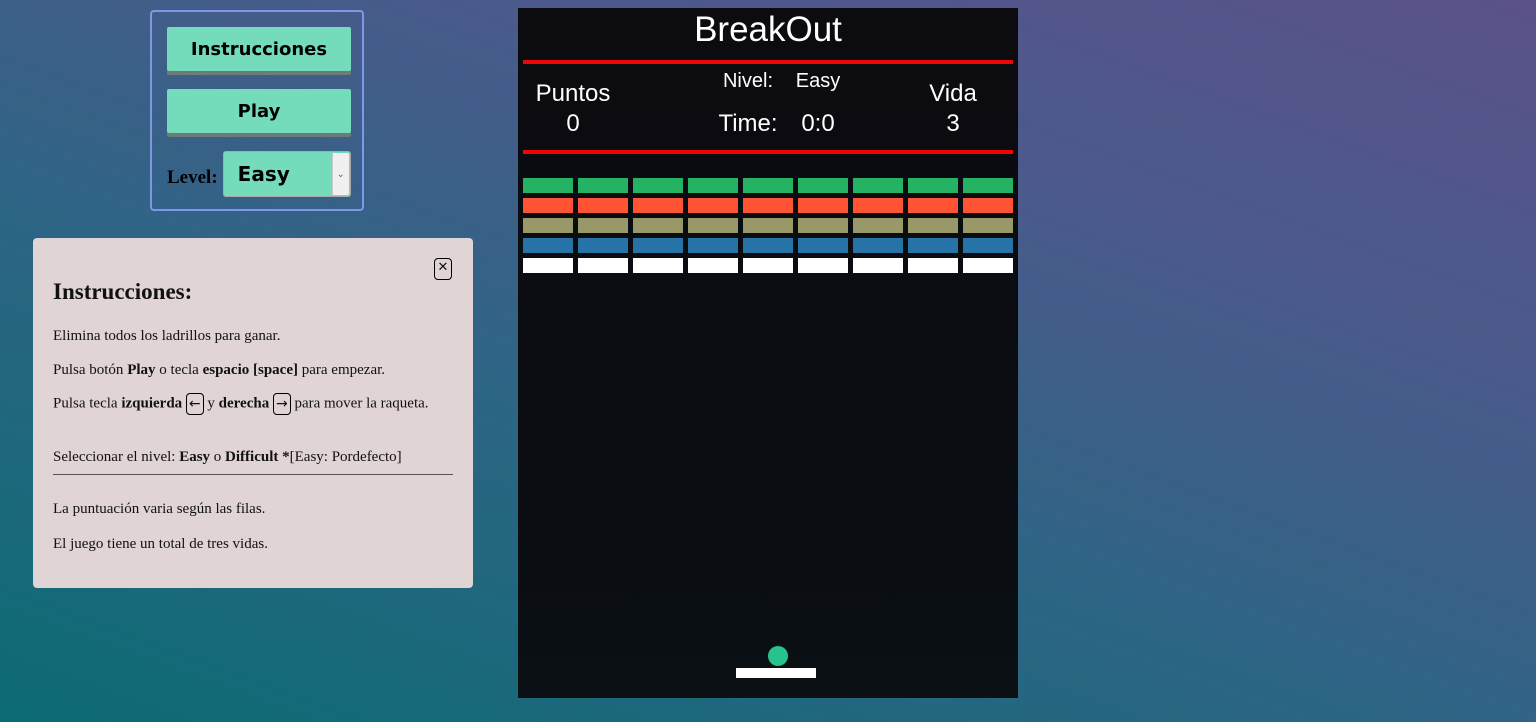 Image resolution: width=1536 pixels, height=722 pixels. What do you see at coordinates (776, 673) in the screenshot?
I see `paddle` at bounding box center [776, 673].